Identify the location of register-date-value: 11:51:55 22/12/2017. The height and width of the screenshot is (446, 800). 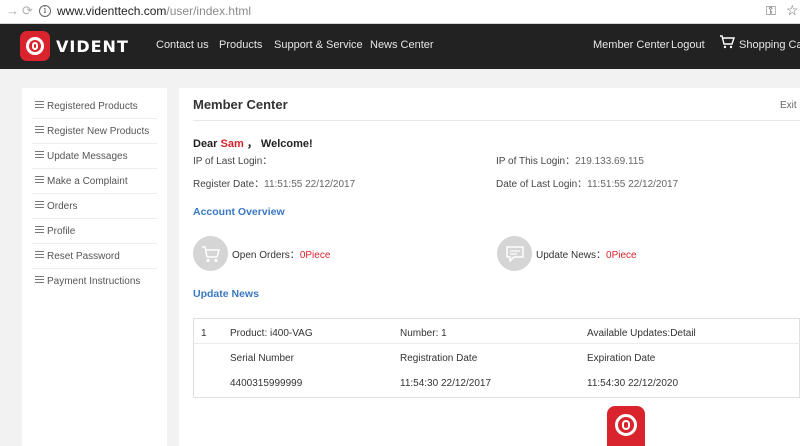
(310, 184).